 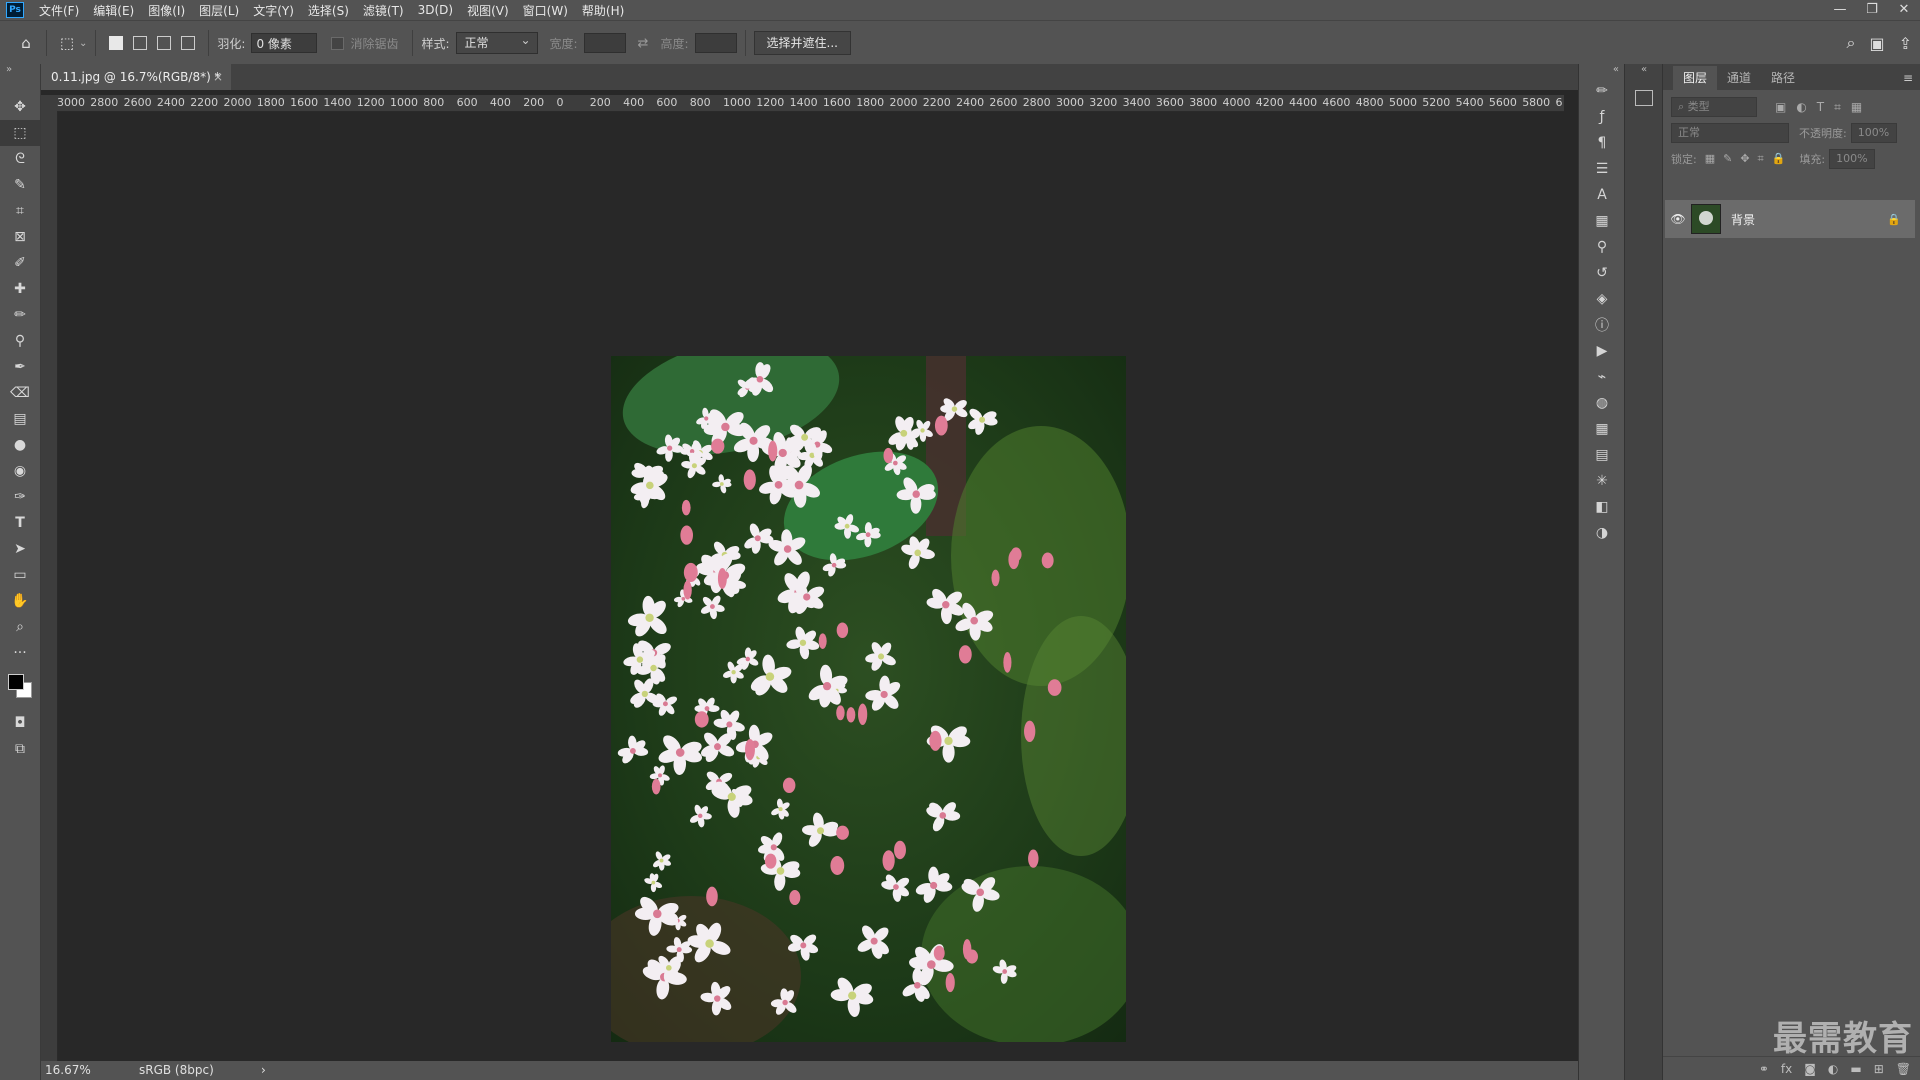 I want to click on menu-image: 图像(I), so click(x=166, y=10).